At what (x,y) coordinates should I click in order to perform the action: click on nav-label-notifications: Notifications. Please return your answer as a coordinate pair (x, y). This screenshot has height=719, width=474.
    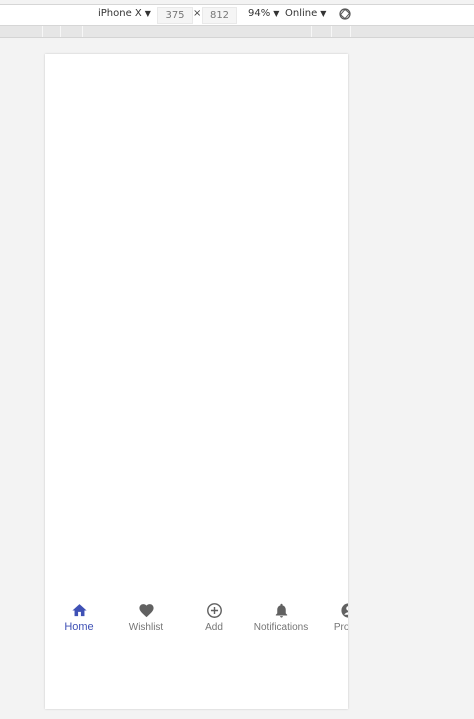
    Looking at the image, I should click on (281, 627).